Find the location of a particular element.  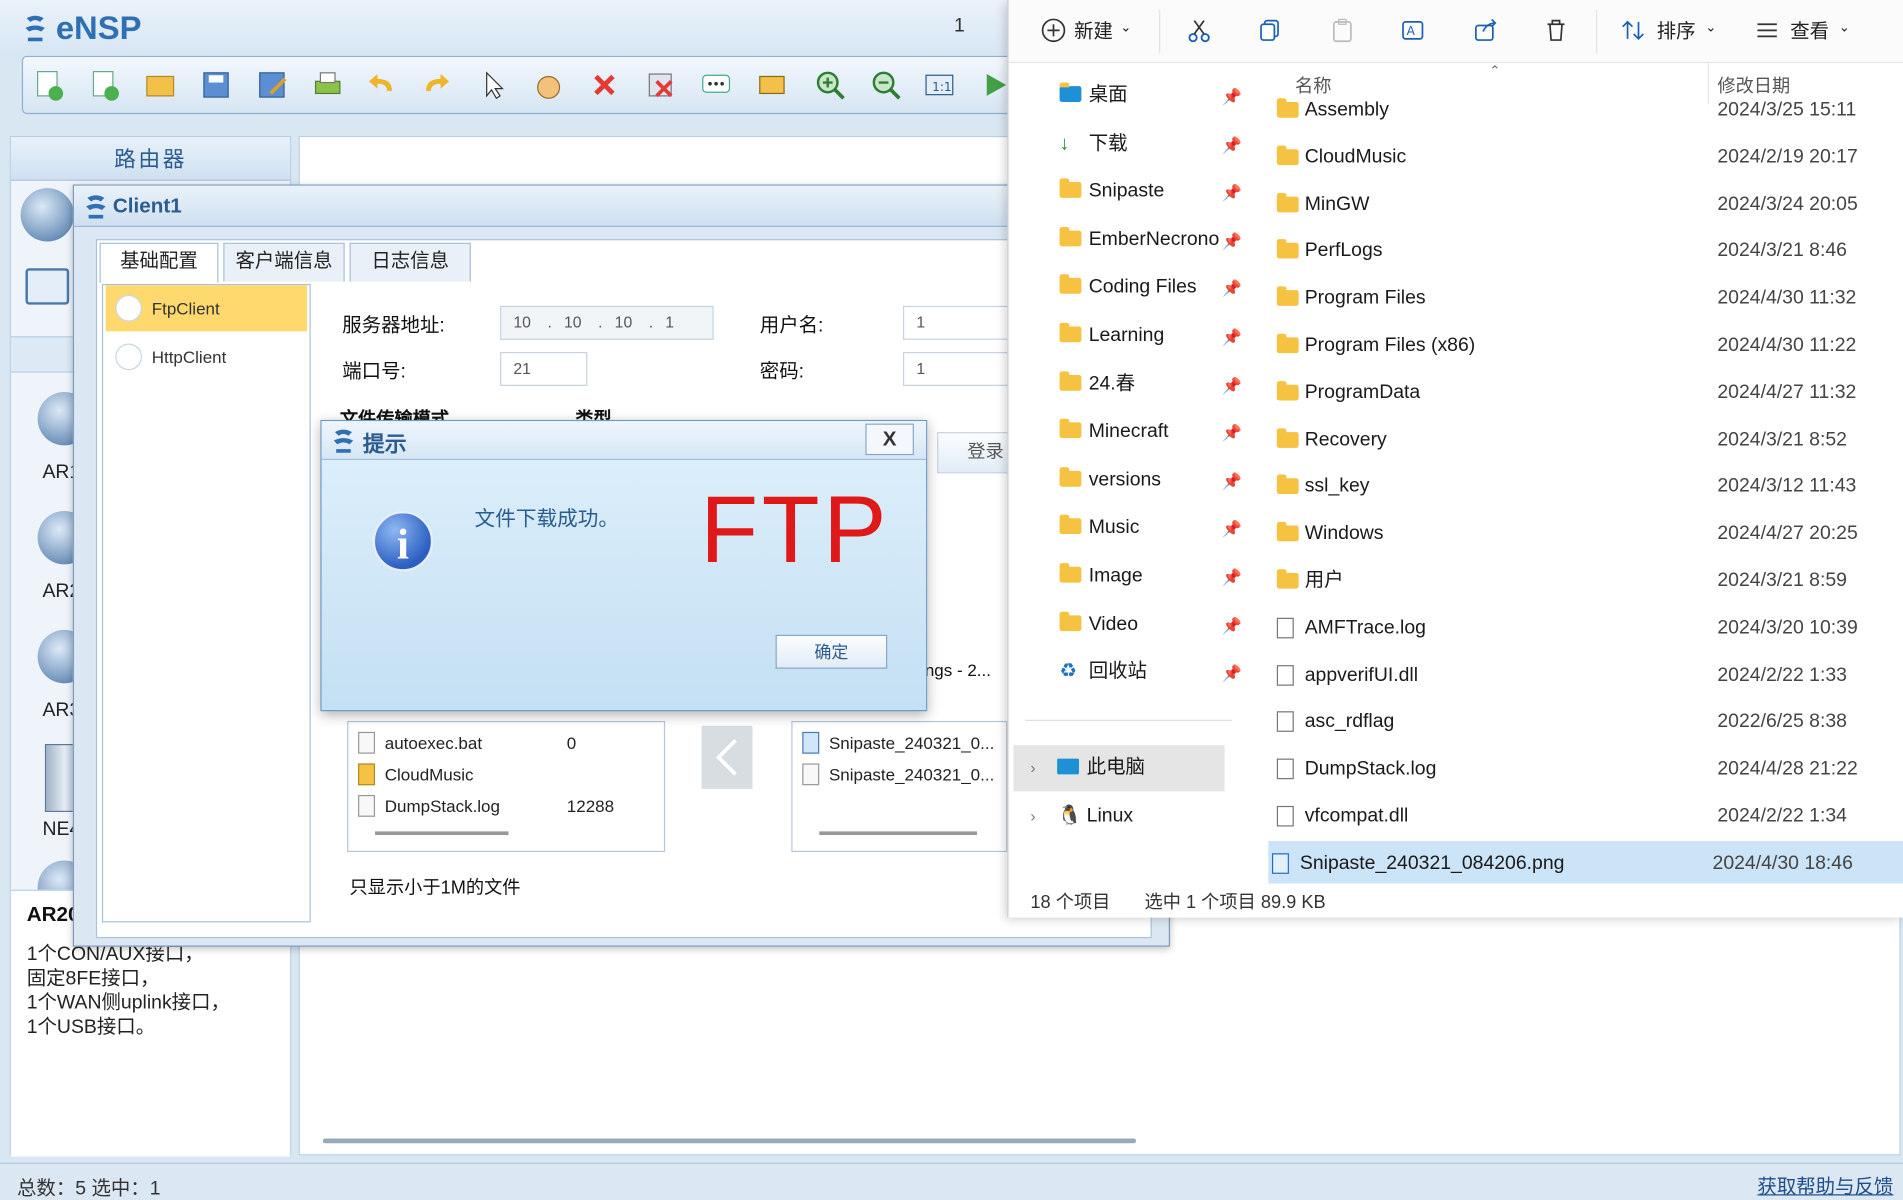

delete-icon is located at coordinates (604, 85).